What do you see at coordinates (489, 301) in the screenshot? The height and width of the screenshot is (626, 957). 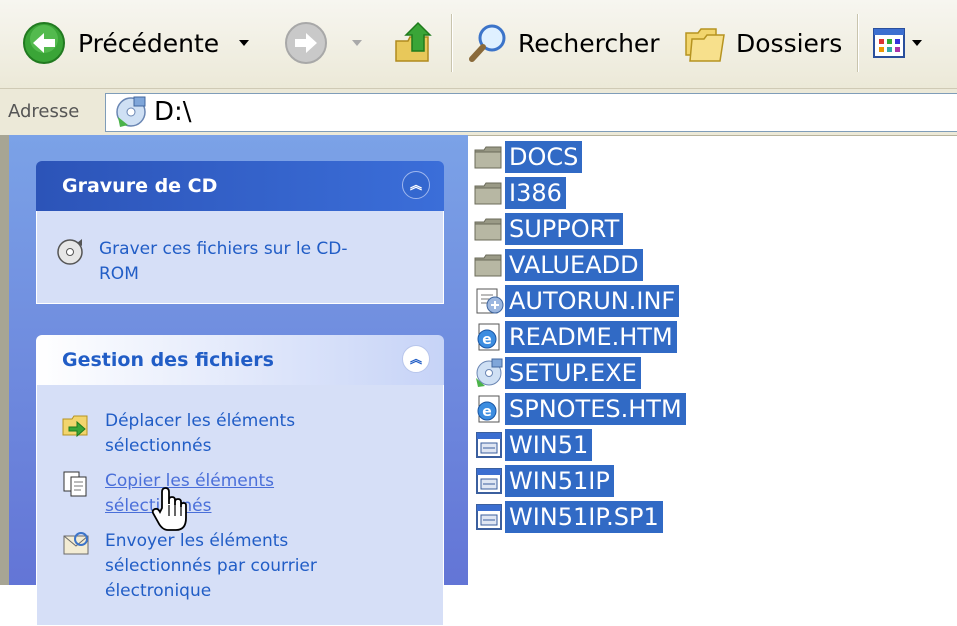 I see `setup-info-icon` at bounding box center [489, 301].